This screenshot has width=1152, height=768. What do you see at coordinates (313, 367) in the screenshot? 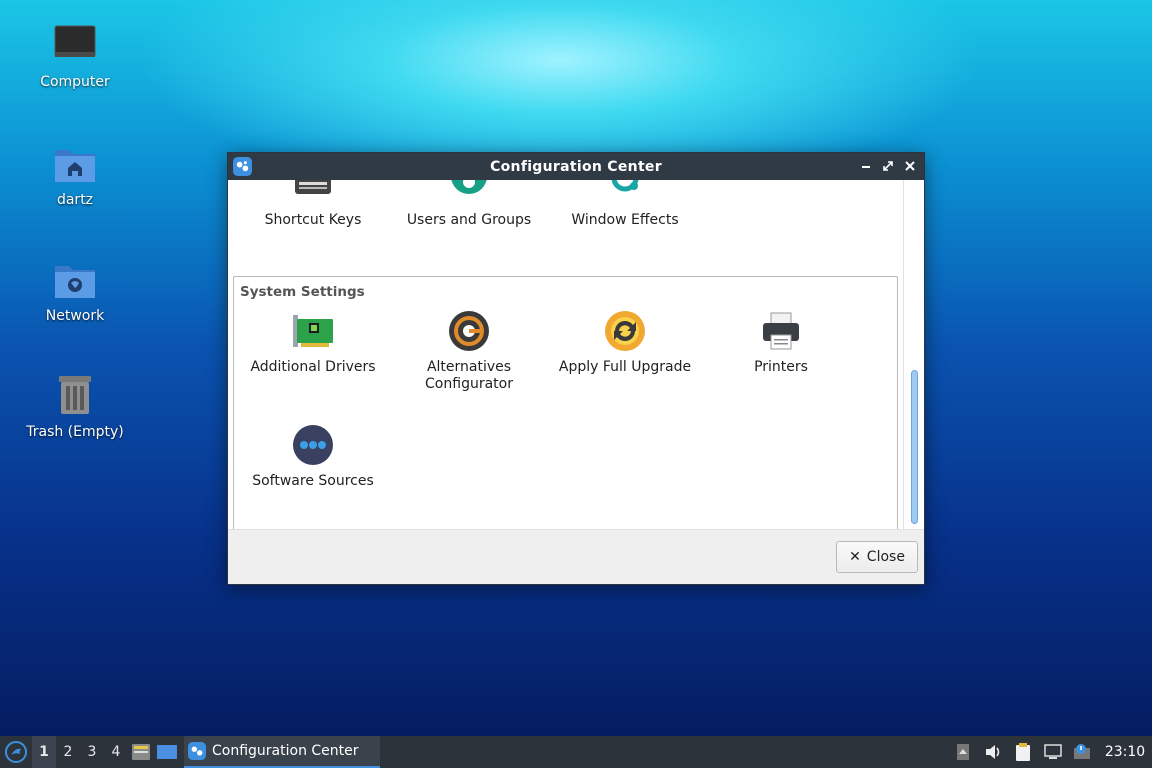
I see `item-label: Additional Drivers` at bounding box center [313, 367].